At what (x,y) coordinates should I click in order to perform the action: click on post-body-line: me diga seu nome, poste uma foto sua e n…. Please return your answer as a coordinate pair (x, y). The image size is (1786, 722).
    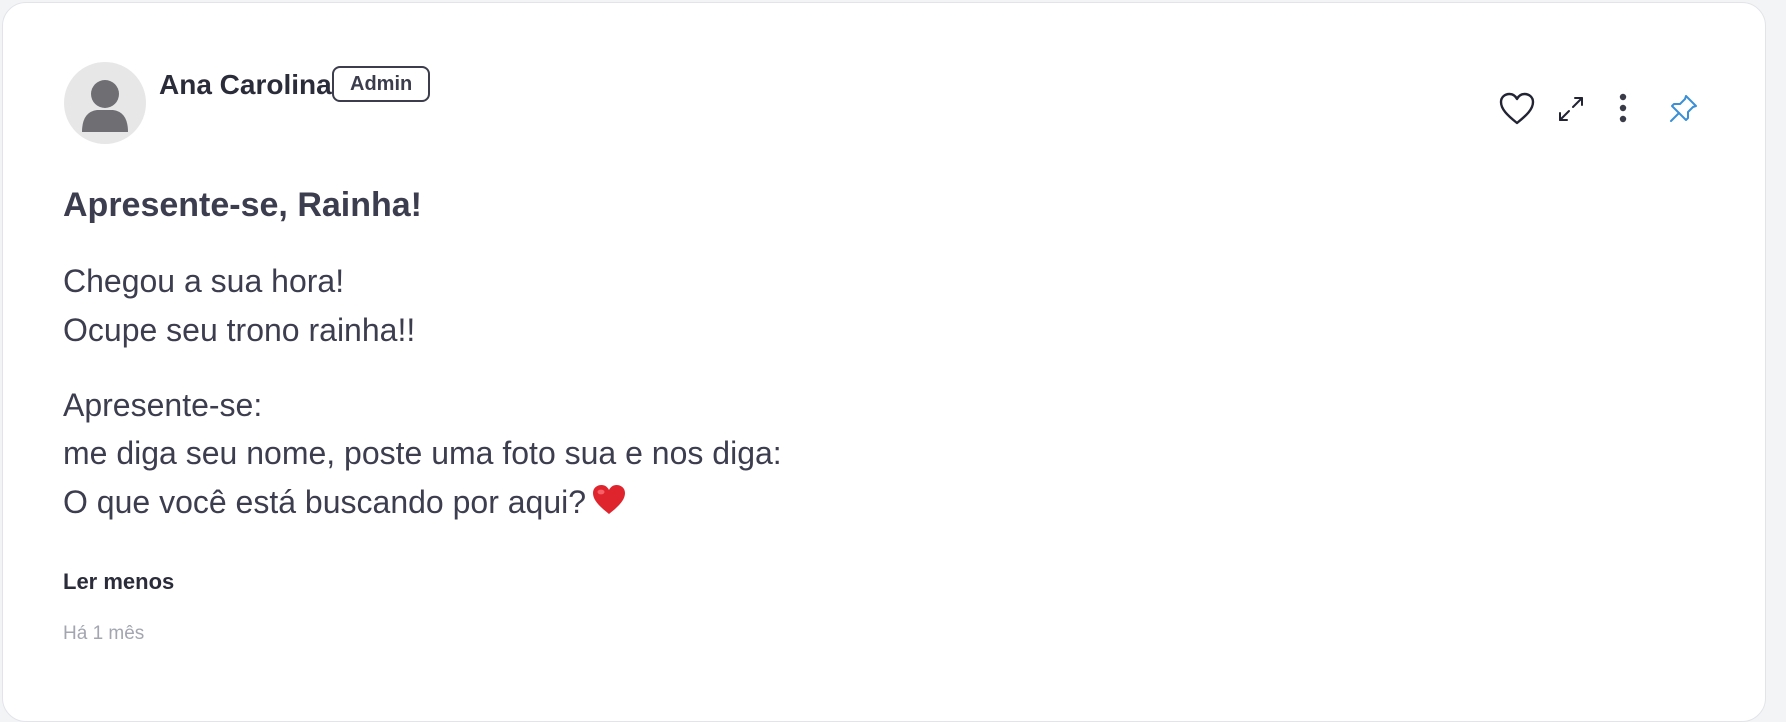
    Looking at the image, I should click on (422, 453).